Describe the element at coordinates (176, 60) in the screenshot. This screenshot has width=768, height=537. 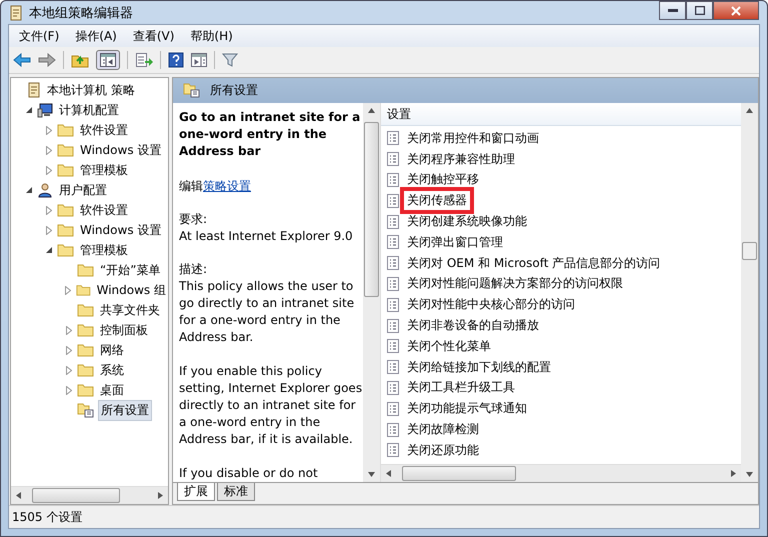
I see `help-icon` at that location.